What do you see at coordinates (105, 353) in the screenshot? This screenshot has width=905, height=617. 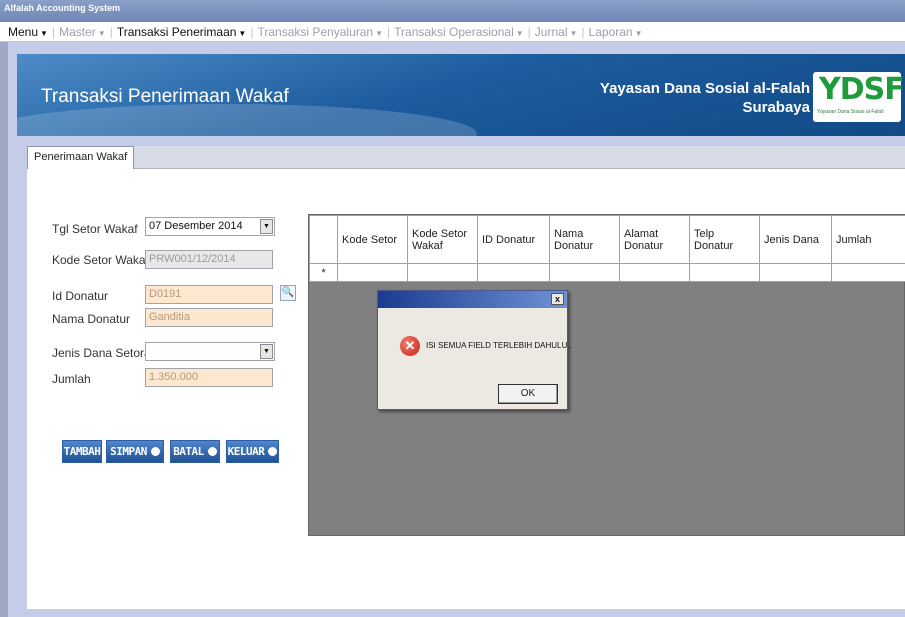 I see `jenis-dana-label: Jenis Dana Setoran` at bounding box center [105, 353].